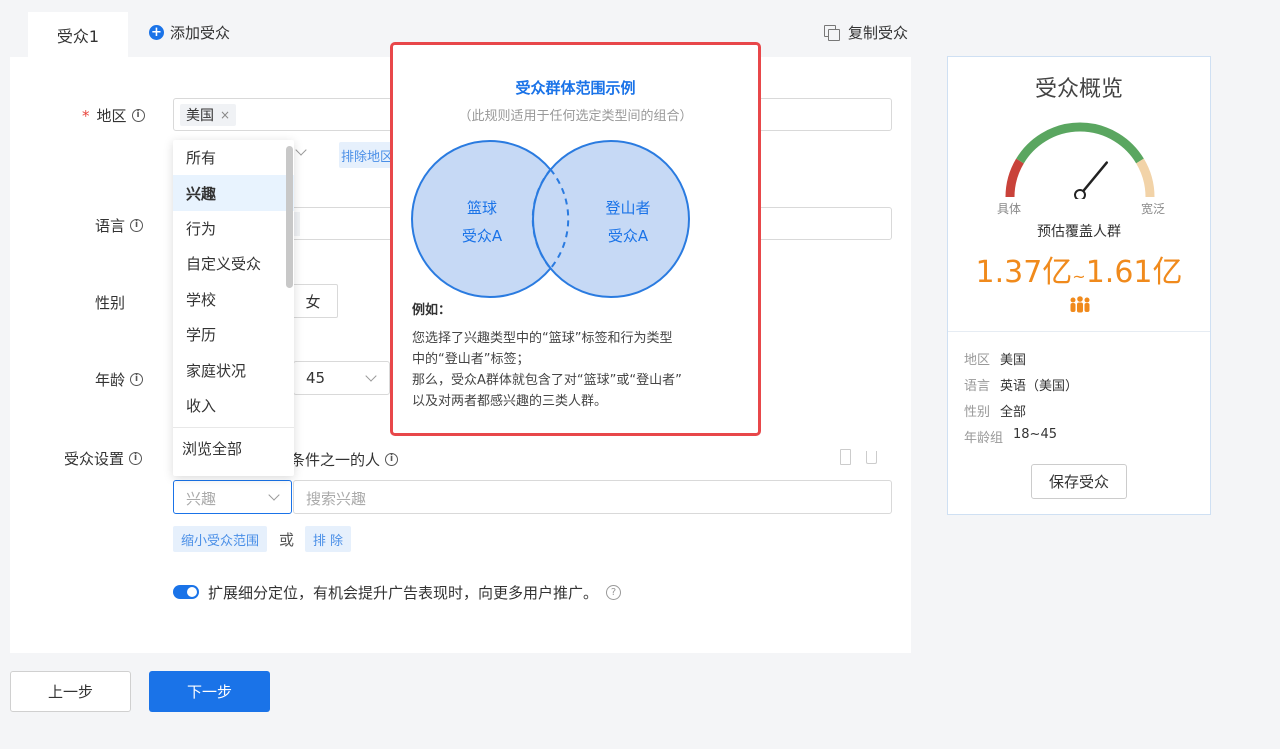  What do you see at coordinates (287, 540) in the screenshot?
I see `or-text: 或` at bounding box center [287, 540].